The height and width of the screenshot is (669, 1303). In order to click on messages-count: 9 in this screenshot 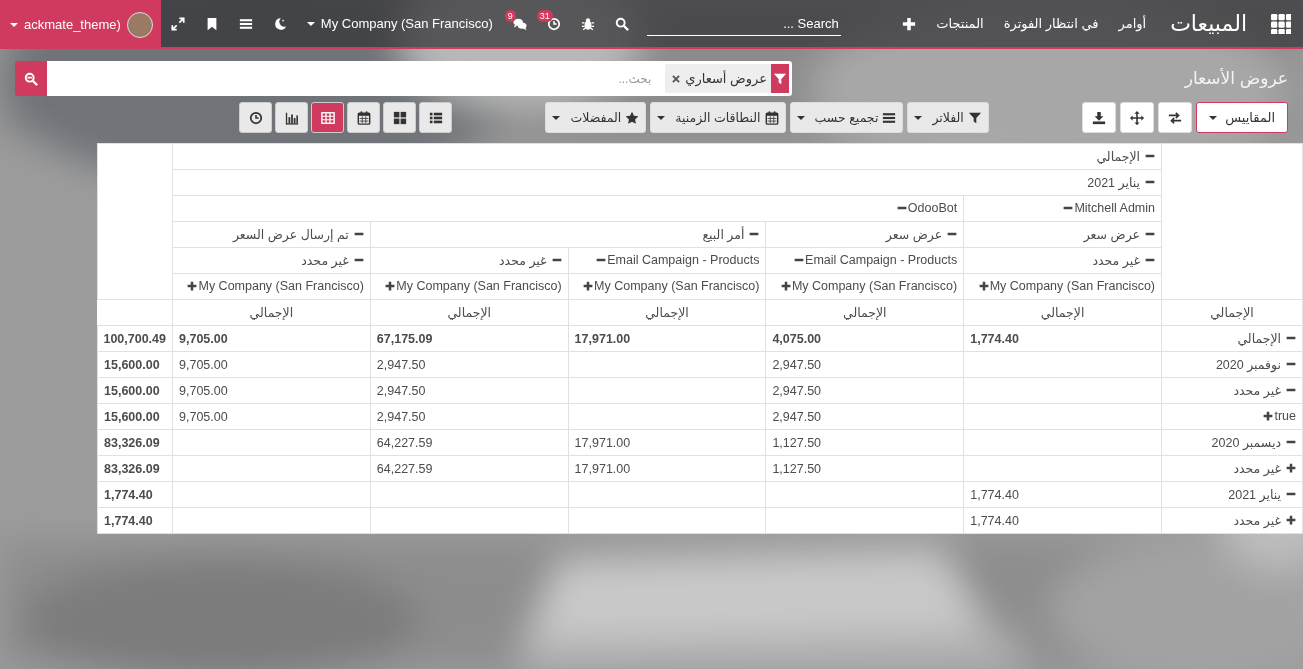, I will do `click(510, 15)`.